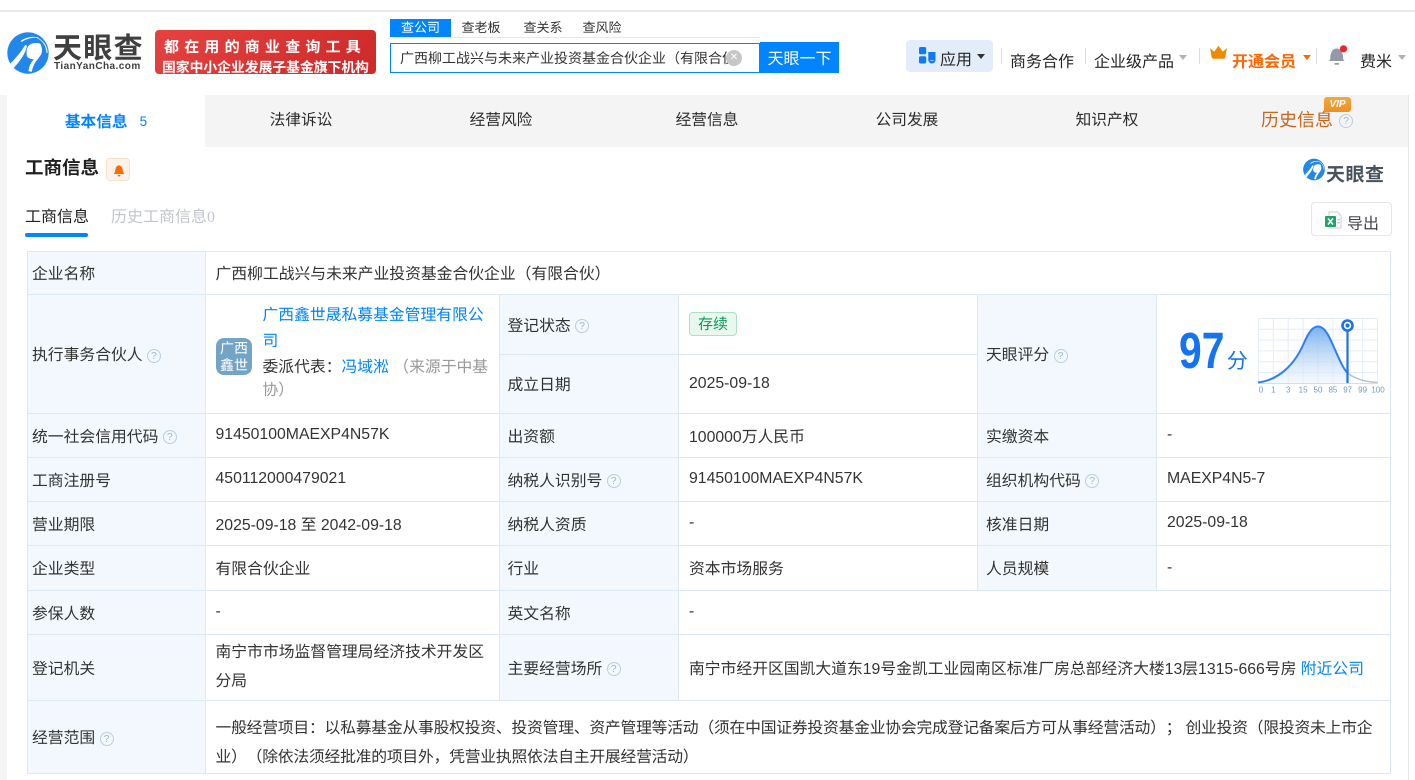 The height and width of the screenshot is (780, 1415). Describe the element at coordinates (1378, 389) in the screenshot. I see `svg-text: 100` at that location.